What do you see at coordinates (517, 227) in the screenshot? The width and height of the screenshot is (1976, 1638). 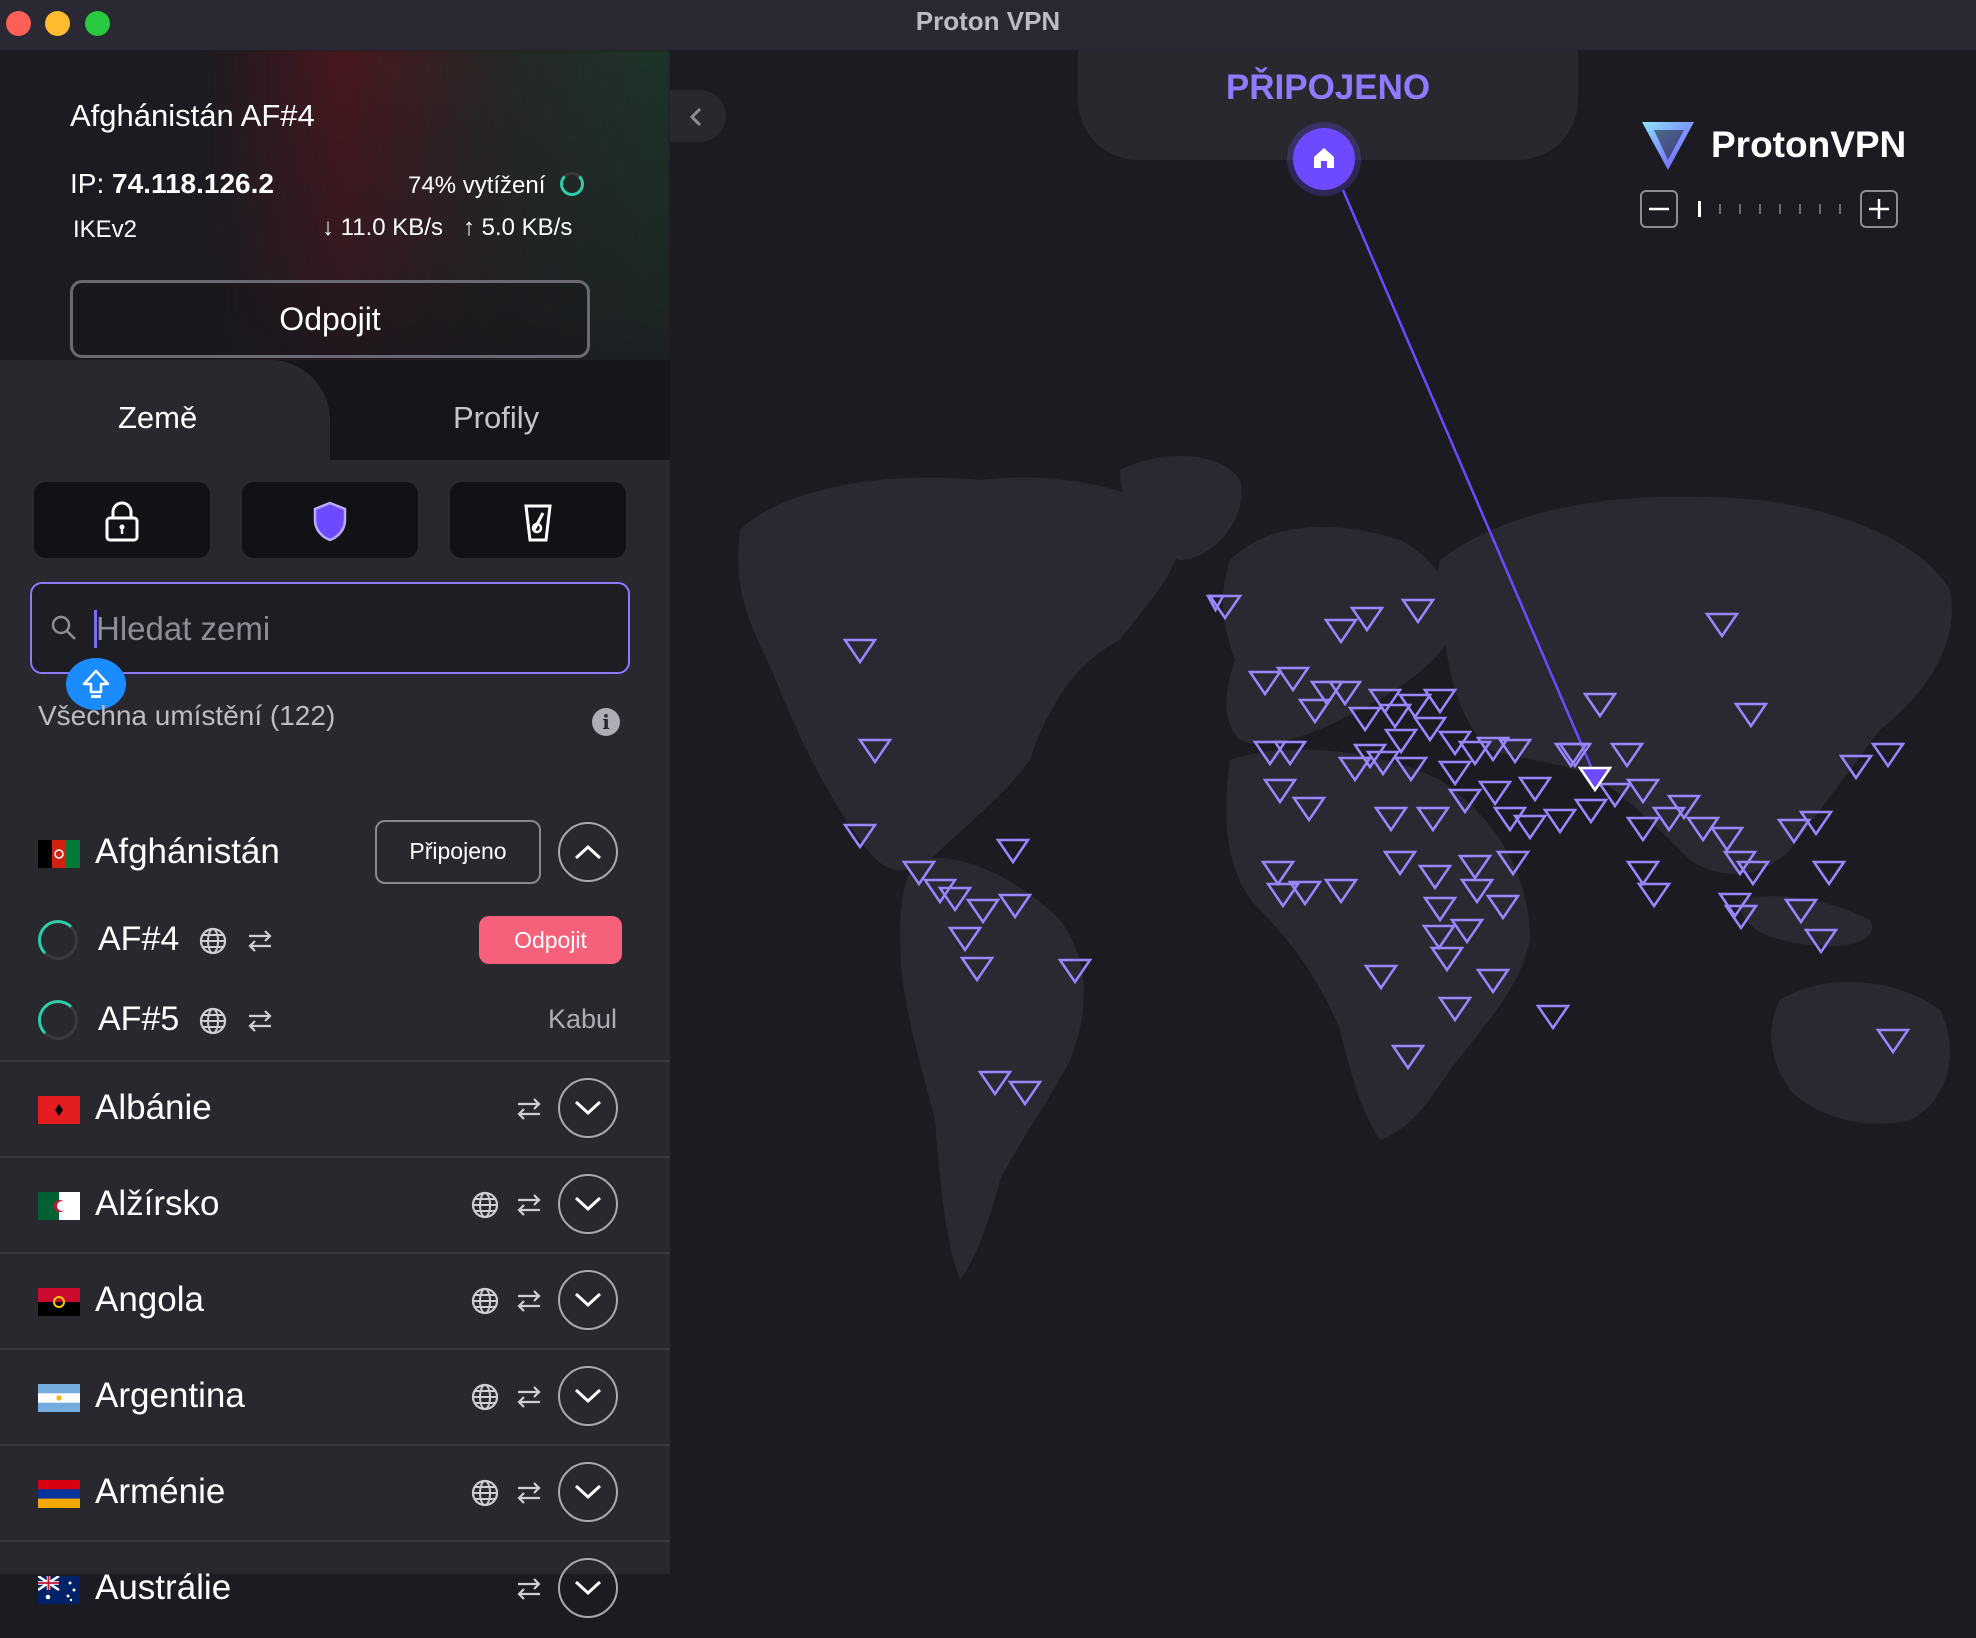 I see `upload-speed: ↑ 5.0 KB/s` at bounding box center [517, 227].